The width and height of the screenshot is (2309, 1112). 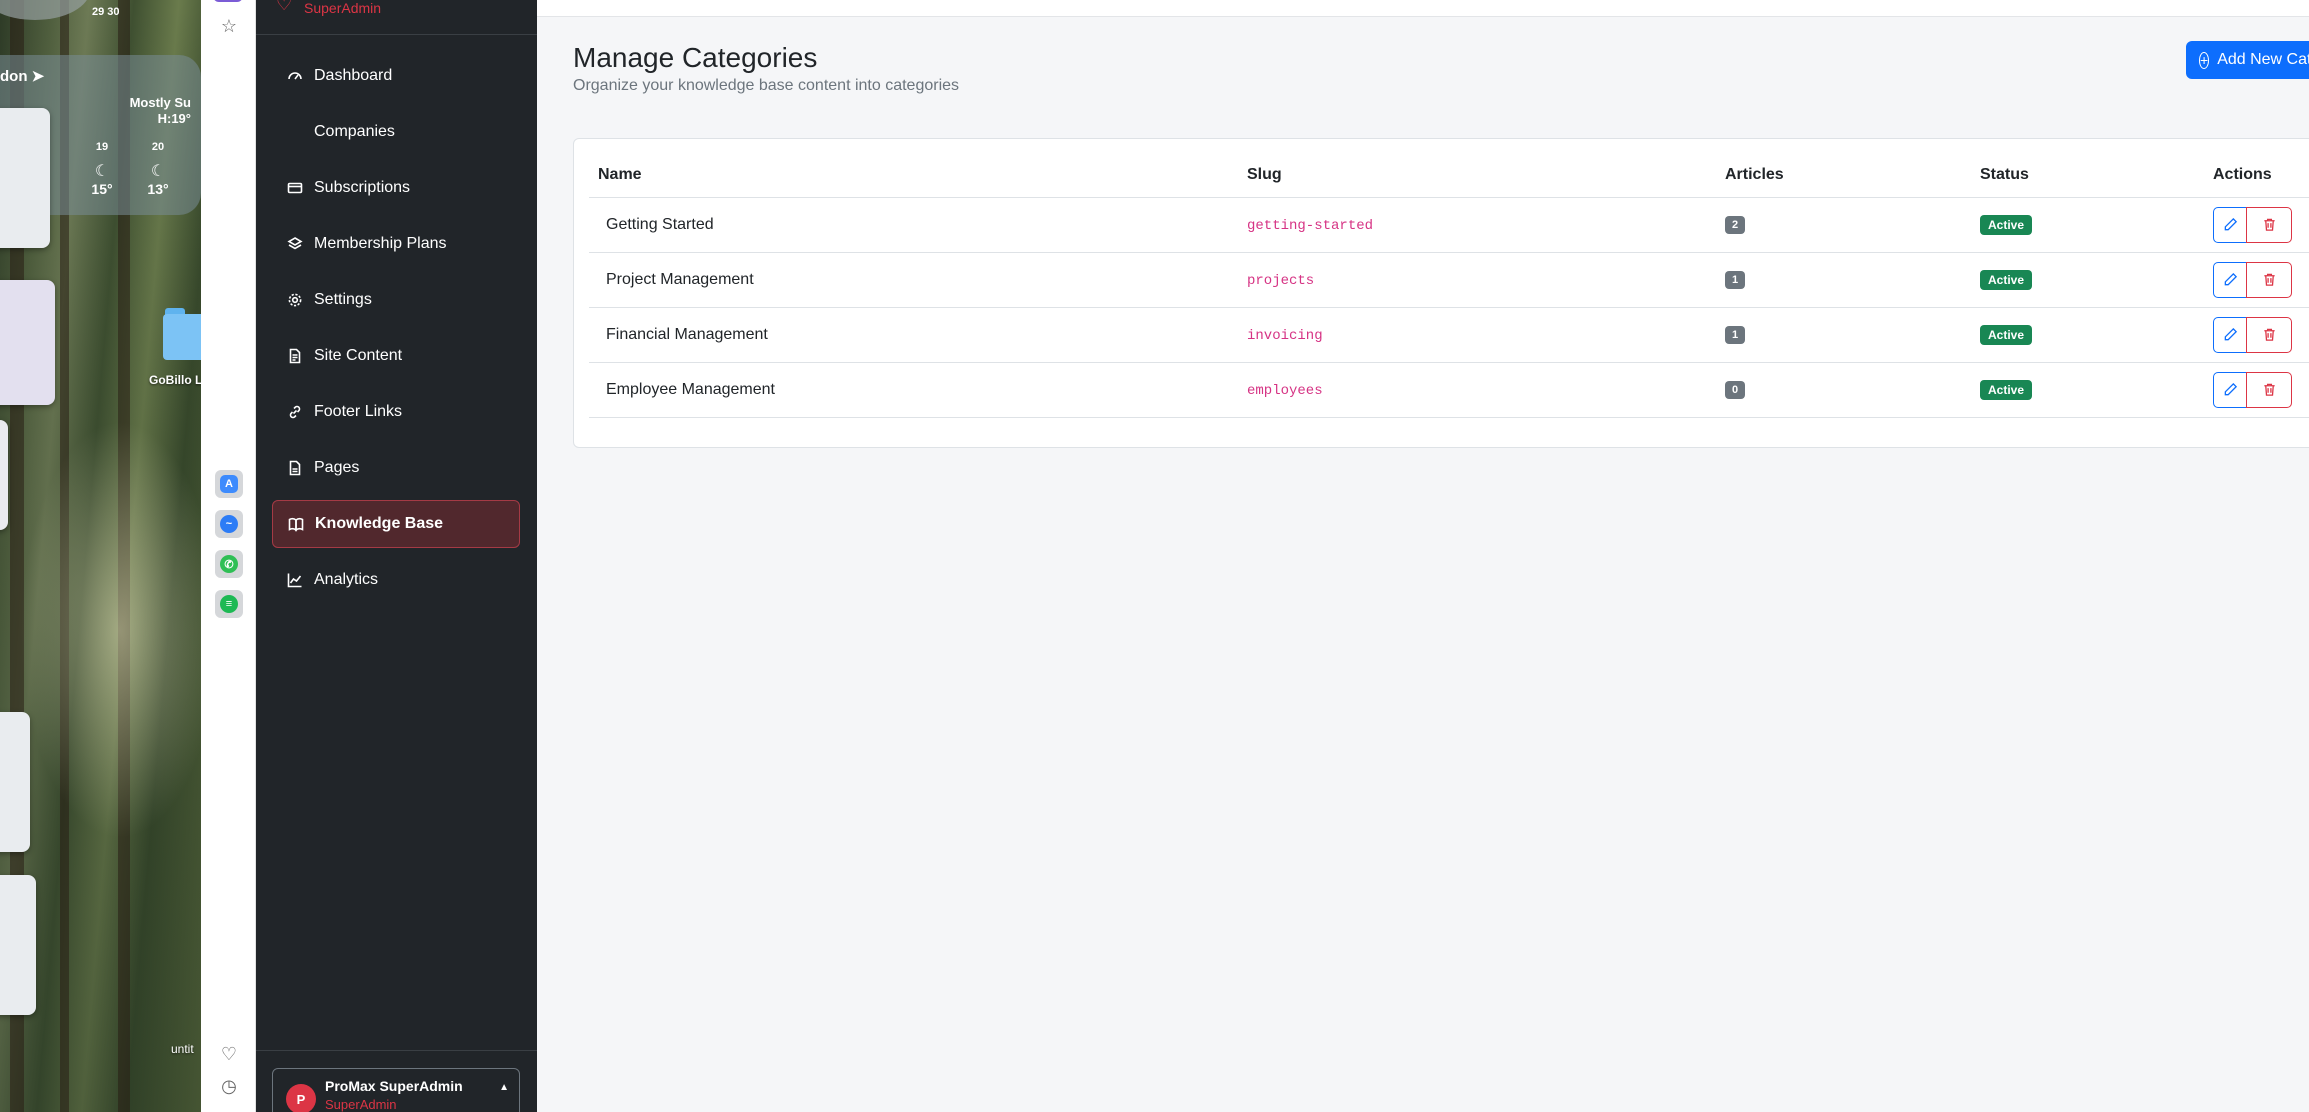 What do you see at coordinates (182, 334) in the screenshot?
I see `folder-icon` at bounding box center [182, 334].